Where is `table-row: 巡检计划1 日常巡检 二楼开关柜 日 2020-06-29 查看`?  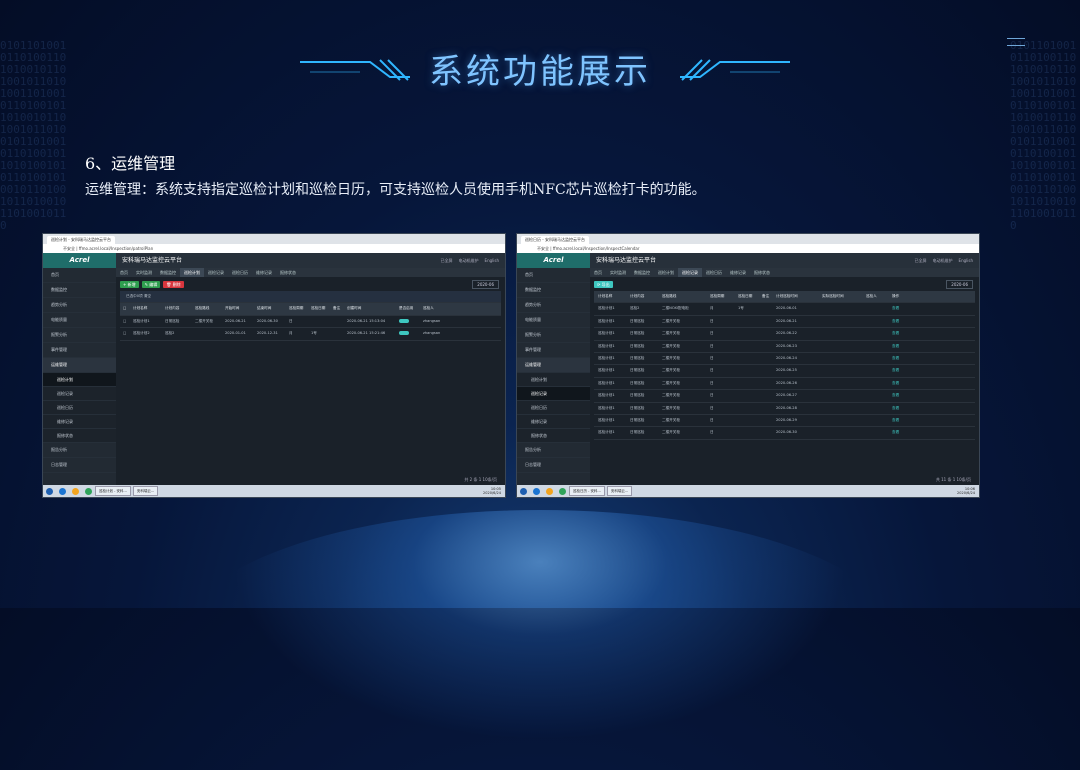 table-row: 巡检计划1 日常巡检 二楼开关柜 日 2020-06-29 查看 is located at coordinates (784, 421).